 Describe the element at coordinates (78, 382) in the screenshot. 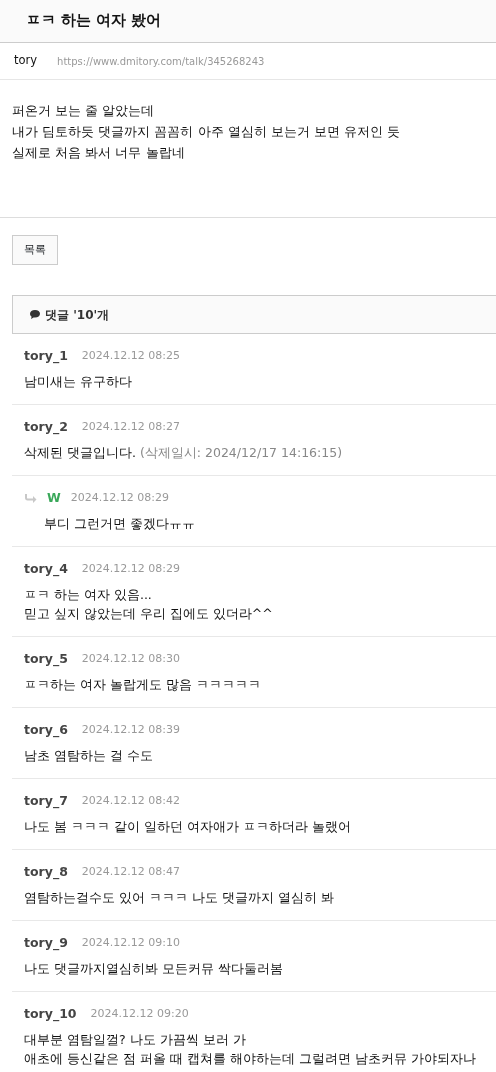

I see `comment-text: 남미새는 유구하다` at that location.